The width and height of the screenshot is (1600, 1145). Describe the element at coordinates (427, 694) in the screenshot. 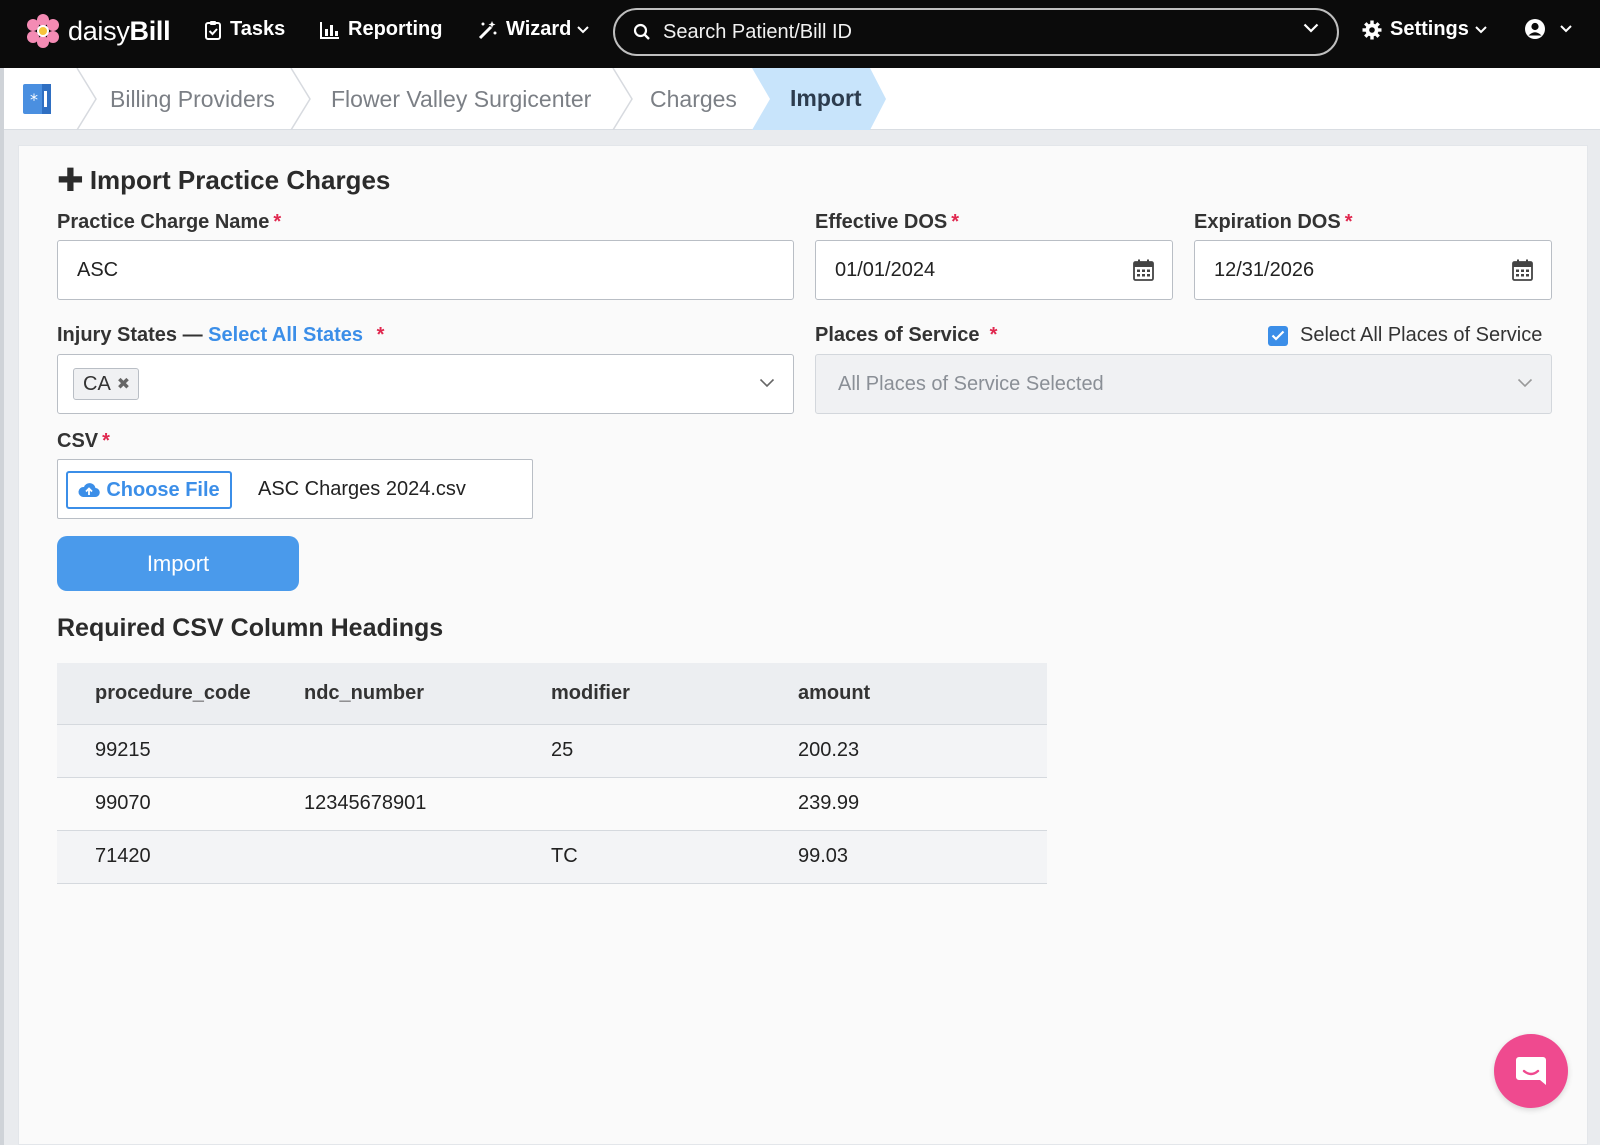

I see `column-header: ndc_number` at that location.